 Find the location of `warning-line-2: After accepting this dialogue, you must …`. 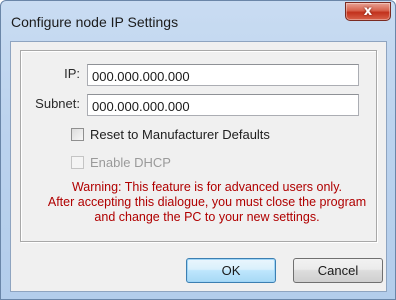

warning-line-2: After accepting this dialogue, you must … is located at coordinates (207, 202).